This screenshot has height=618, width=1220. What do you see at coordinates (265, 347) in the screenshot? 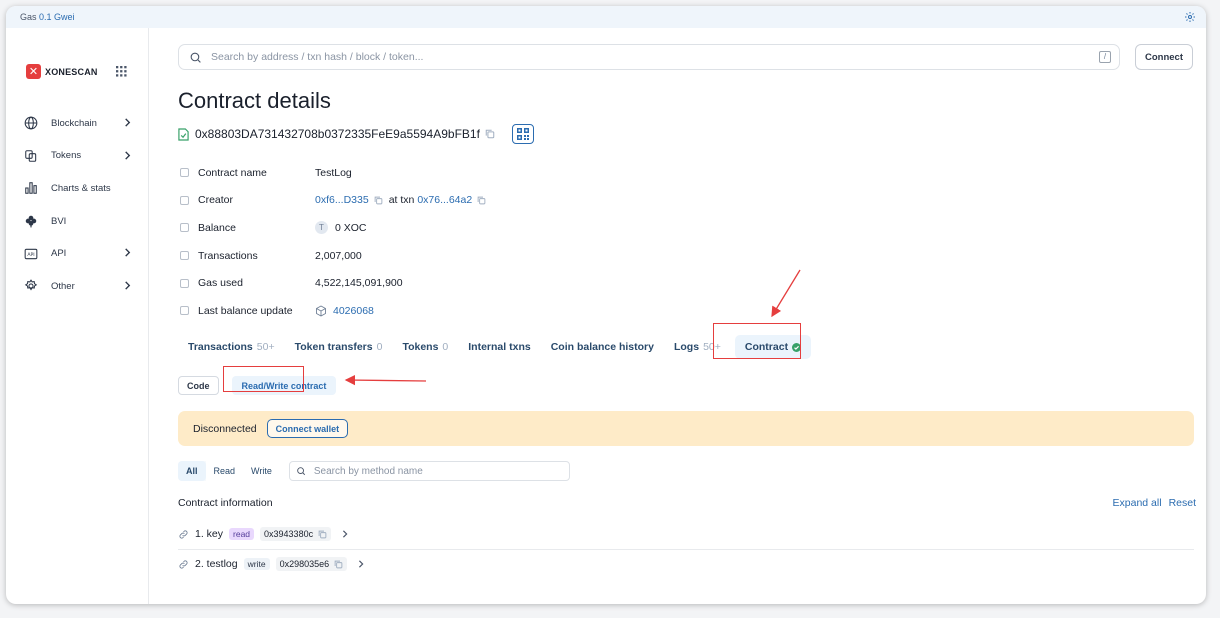
I see `tab-count: 50+` at bounding box center [265, 347].